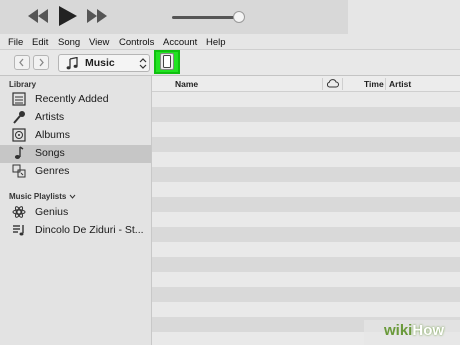  Describe the element at coordinates (19, 232) in the screenshot. I see `playlist-icon` at that location.